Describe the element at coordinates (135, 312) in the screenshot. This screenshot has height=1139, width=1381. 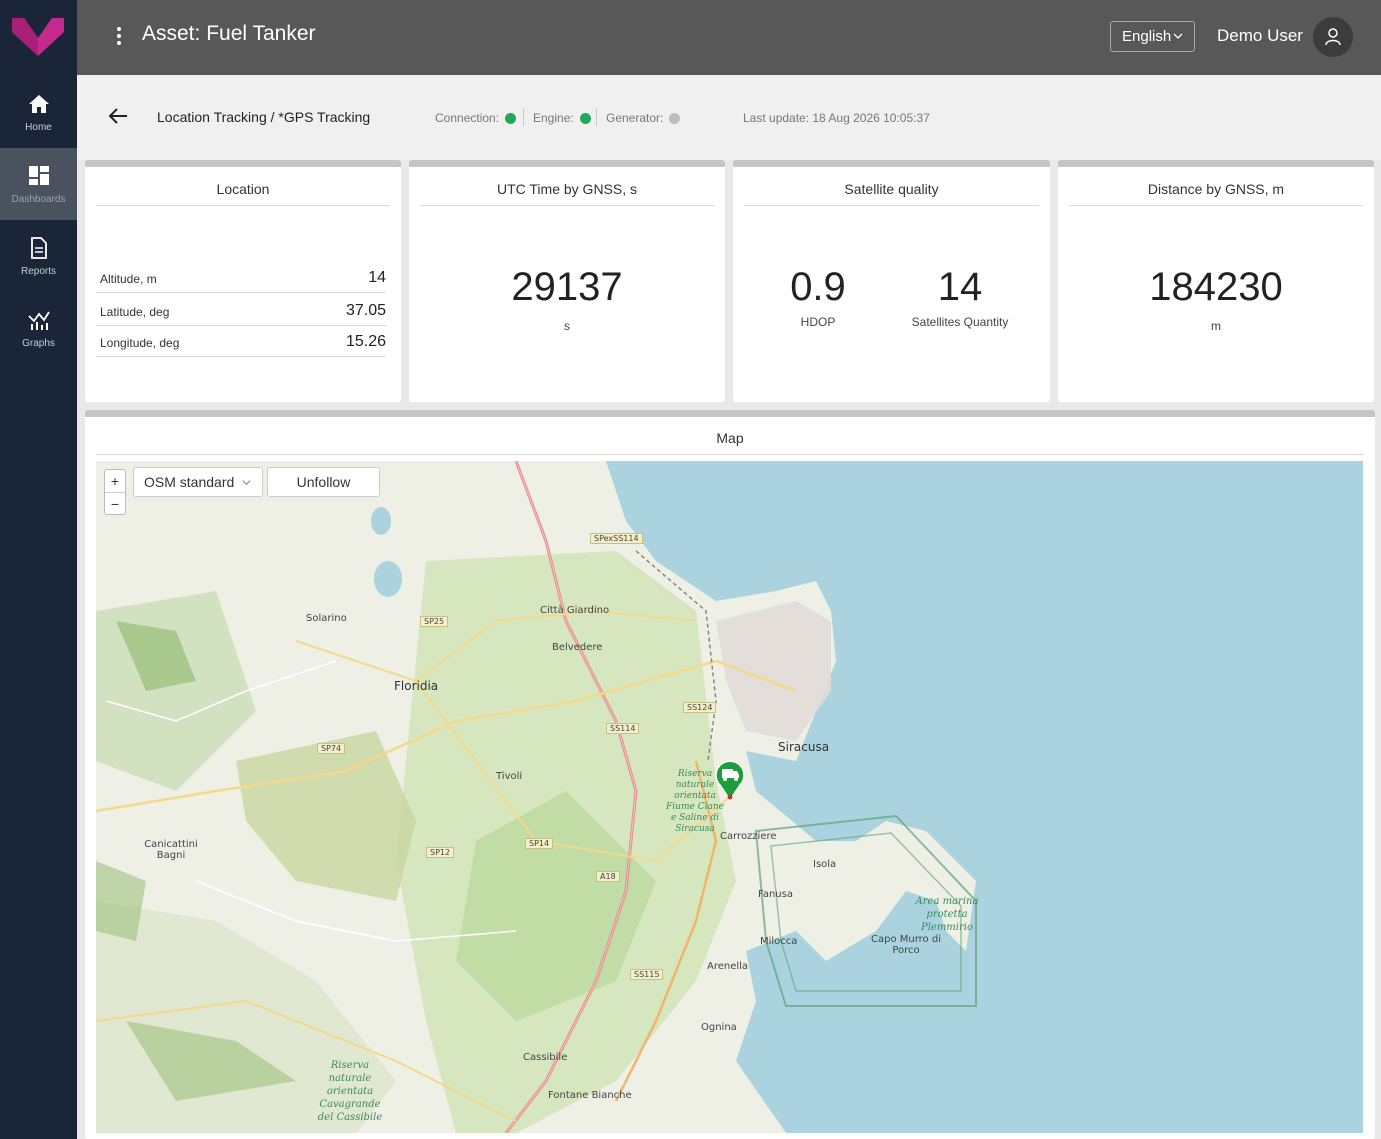
I see `latitude-label: Latitude, deg` at that location.